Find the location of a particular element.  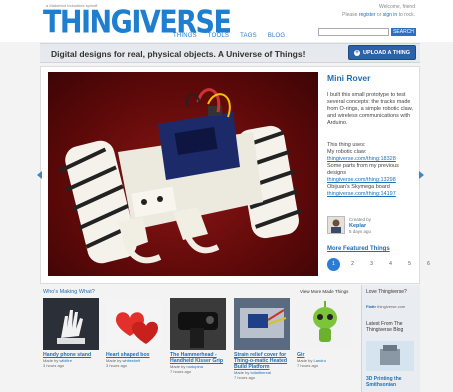

strain-relief-photo is located at coordinates (262, 324).